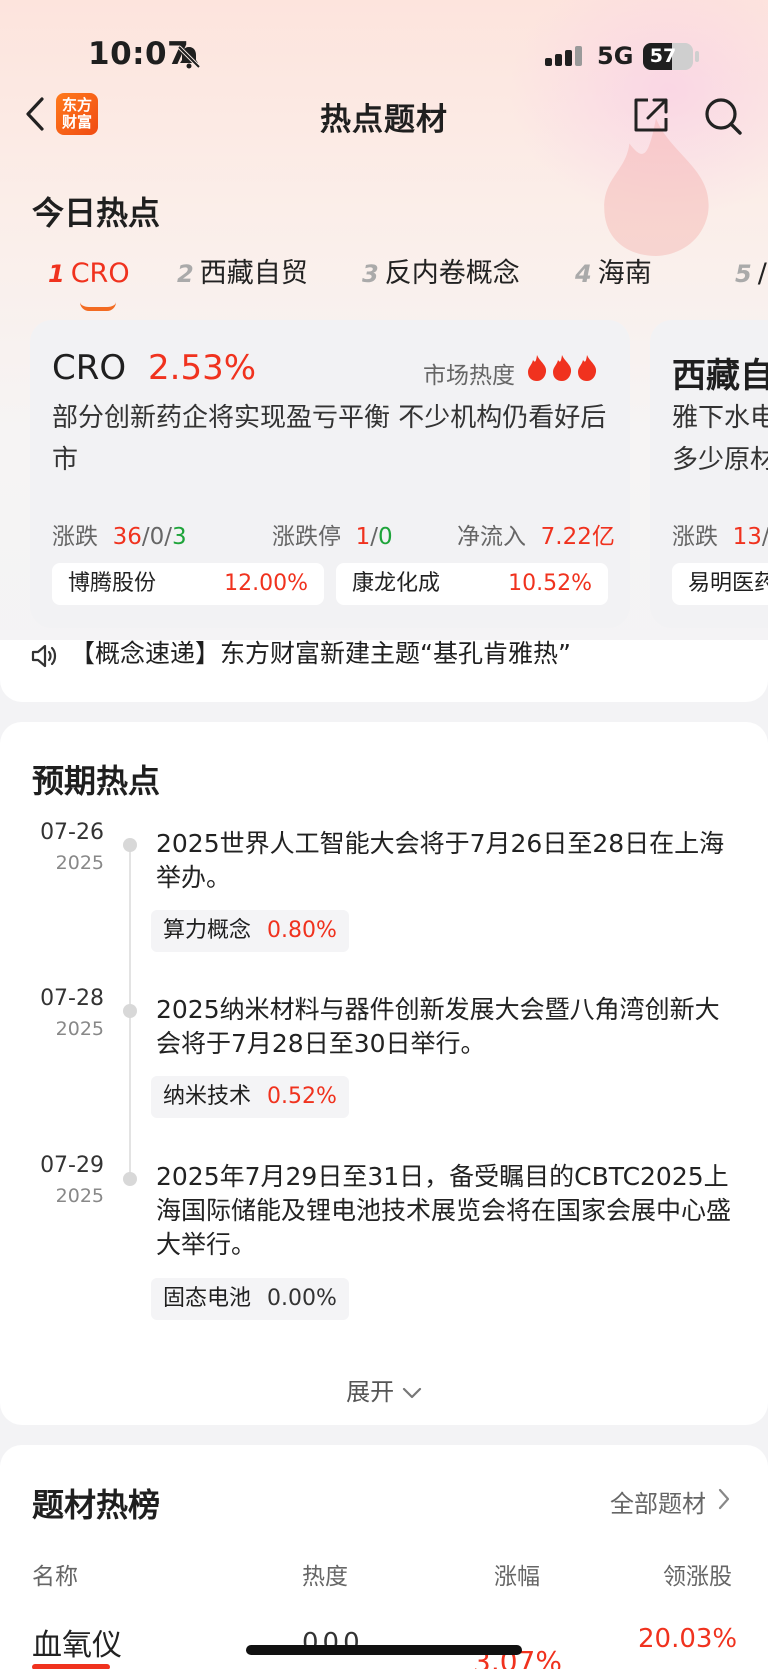 The height and width of the screenshot is (1669, 768). I want to click on tab-rank: 5, so click(743, 274).